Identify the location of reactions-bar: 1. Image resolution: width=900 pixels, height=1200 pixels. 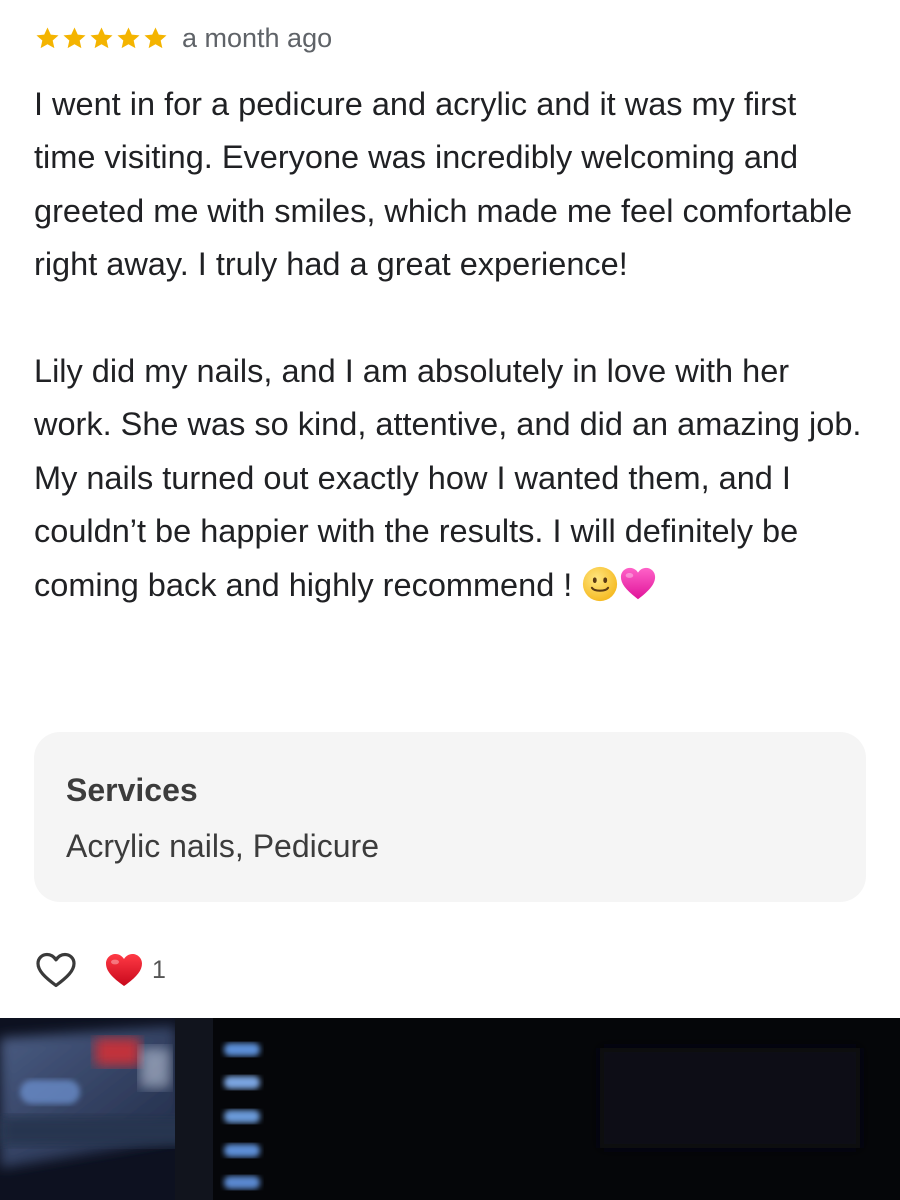
(100, 970).